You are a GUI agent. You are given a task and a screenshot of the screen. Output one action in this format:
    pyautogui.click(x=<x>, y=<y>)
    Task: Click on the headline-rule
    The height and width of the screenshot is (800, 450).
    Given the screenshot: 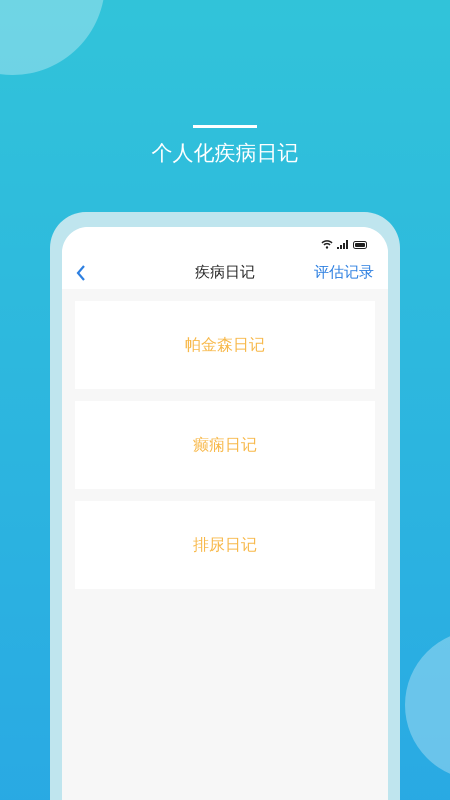 What is the action you would take?
    pyautogui.click(x=225, y=126)
    